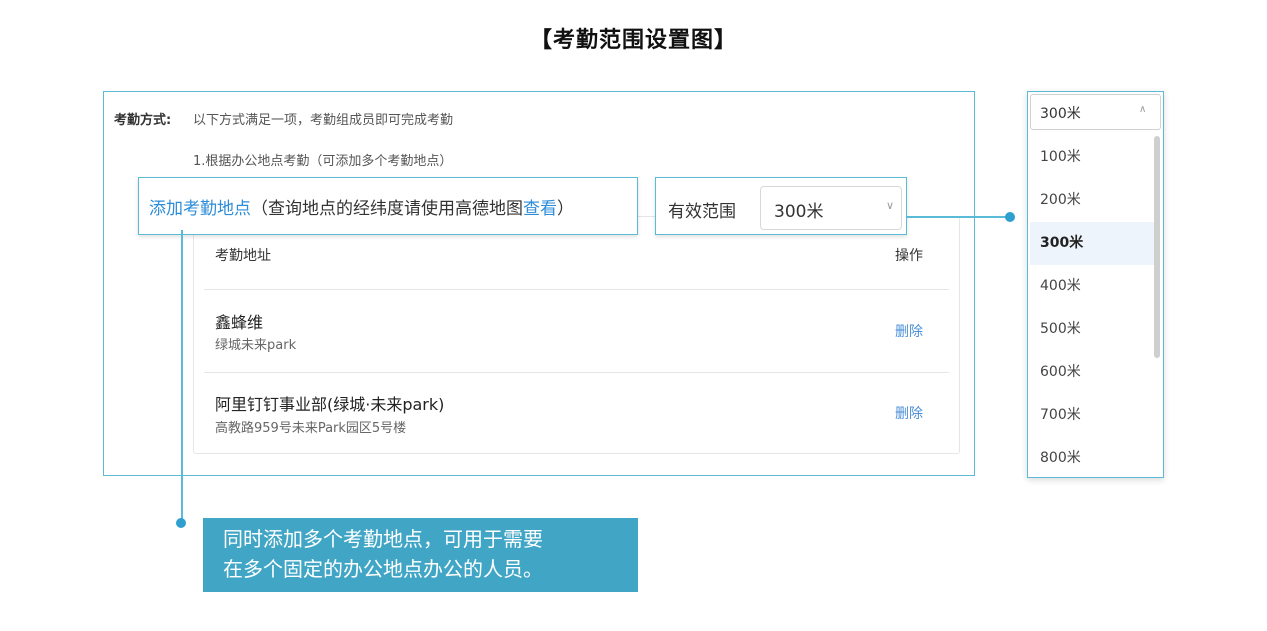 The image size is (1267, 631). I want to click on dropdown-option: 200米, so click(1092, 200).